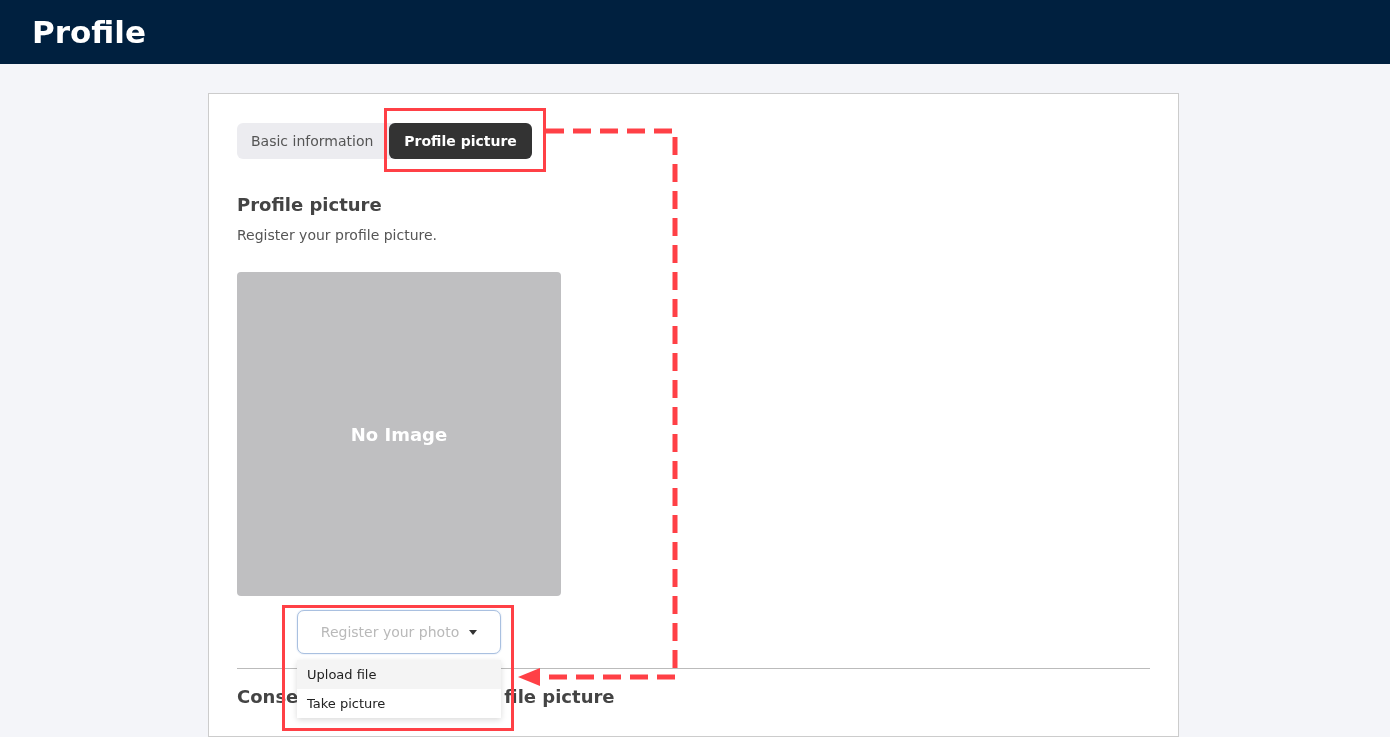 Image resolution: width=1390 pixels, height=737 pixels. Describe the element at coordinates (399, 434) in the screenshot. I see `placeholder-text: No Image` at that location.